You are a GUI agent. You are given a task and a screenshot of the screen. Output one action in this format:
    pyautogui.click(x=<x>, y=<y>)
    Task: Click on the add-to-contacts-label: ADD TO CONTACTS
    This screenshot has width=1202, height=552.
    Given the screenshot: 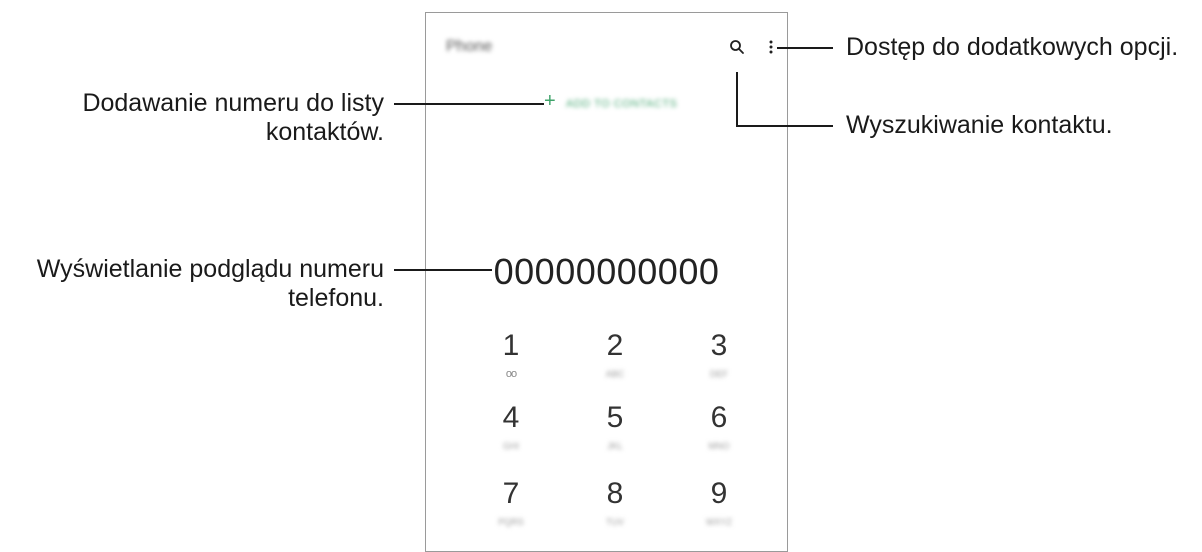 What is the action you would take?
    pyautogui.click(x=622, y=104)
    